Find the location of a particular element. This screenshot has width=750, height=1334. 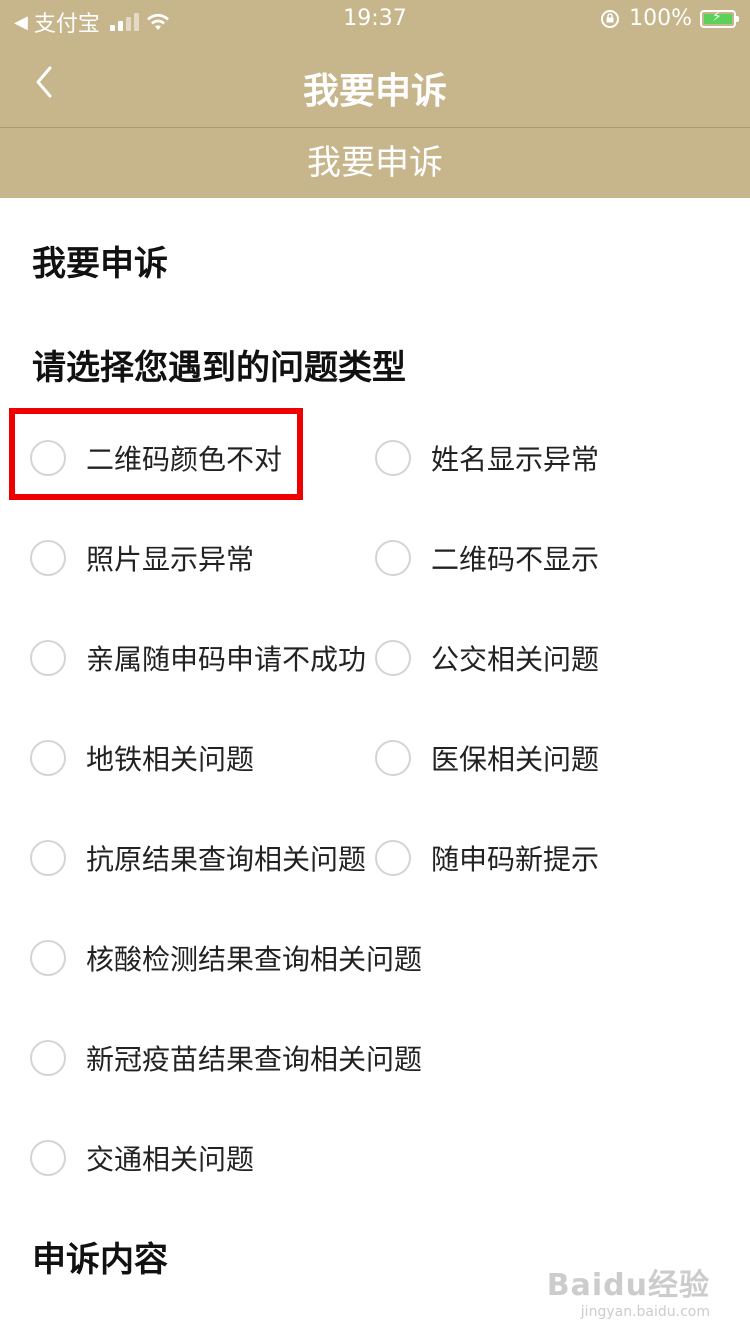

option-label: 交通相关问题 is located at coordinates (170, 1159).